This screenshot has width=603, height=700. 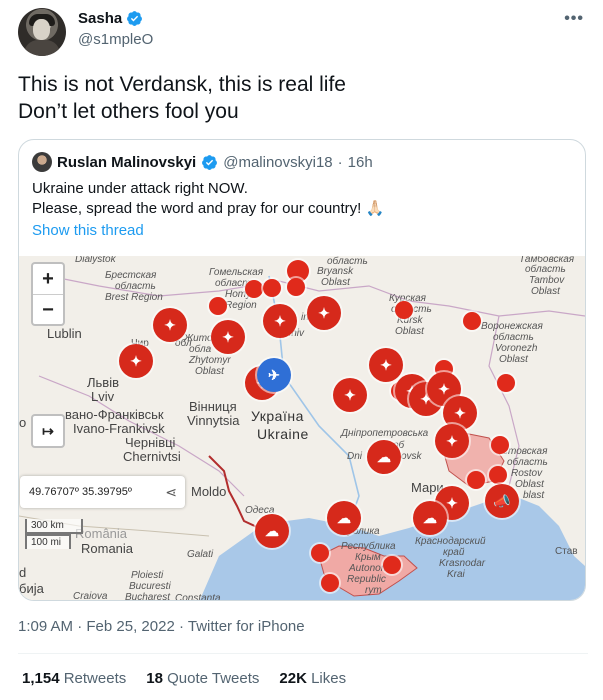 What do you see at coordinates (140, 188) in the screenshot?
I see `quoted-line-1: Ukraine under attack right NOW.` at bounding box center [140, 188].